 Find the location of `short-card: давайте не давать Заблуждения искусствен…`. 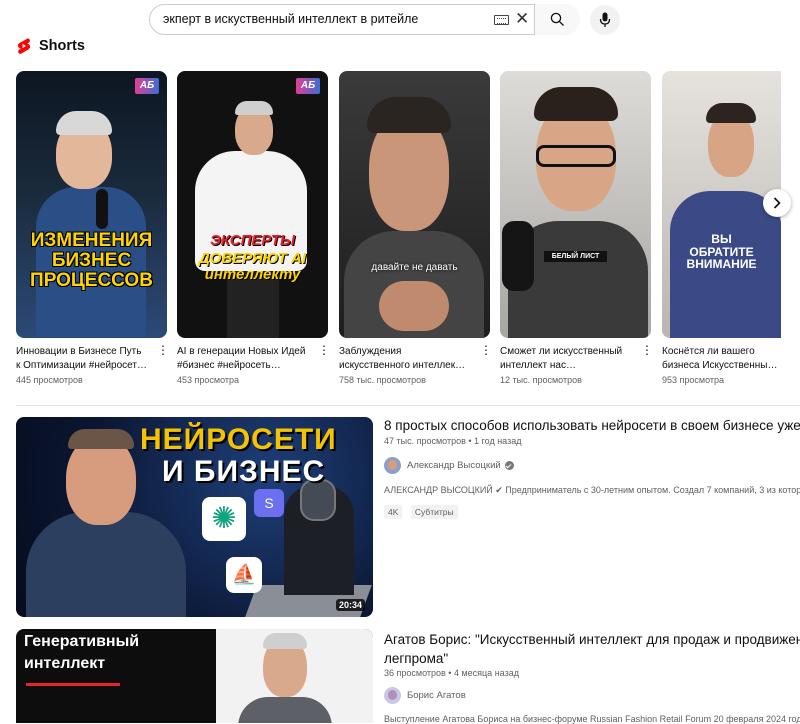

short-card: давайте не давать Заблуждения искусствен… is located at coordinates (415, 228).